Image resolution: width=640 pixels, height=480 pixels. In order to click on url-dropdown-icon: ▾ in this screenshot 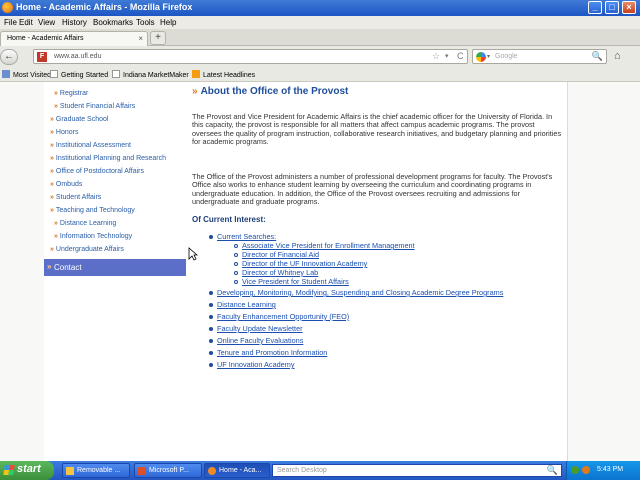, I will do `click(447, 56)`.